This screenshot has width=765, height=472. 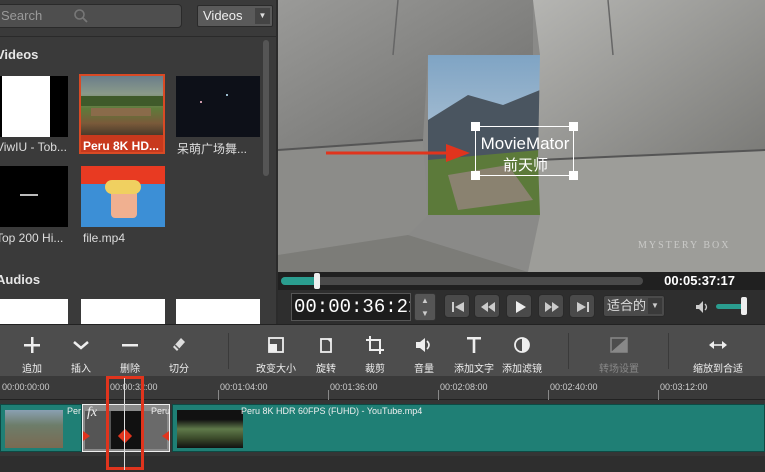 I want to click on text-overlay-box: MovieMator 前天师, so click(x=524, y=151).